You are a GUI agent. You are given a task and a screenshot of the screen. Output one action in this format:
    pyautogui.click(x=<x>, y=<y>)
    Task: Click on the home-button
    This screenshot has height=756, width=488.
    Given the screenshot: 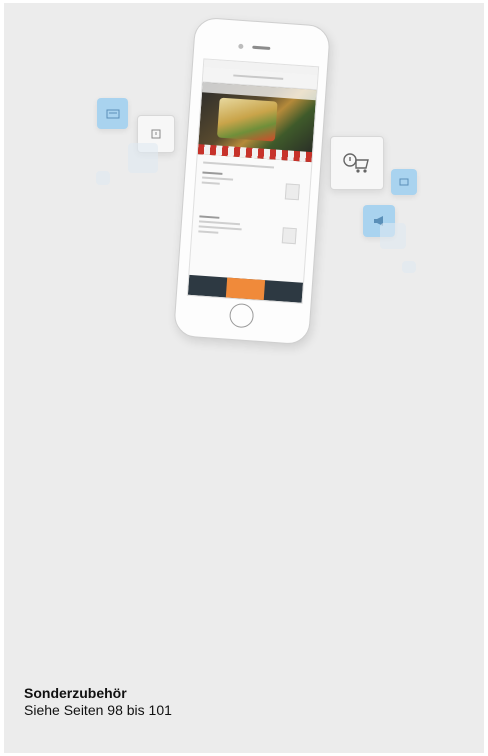 What is the action you would take?
    pyautogui.click(x=241, y=315)
    